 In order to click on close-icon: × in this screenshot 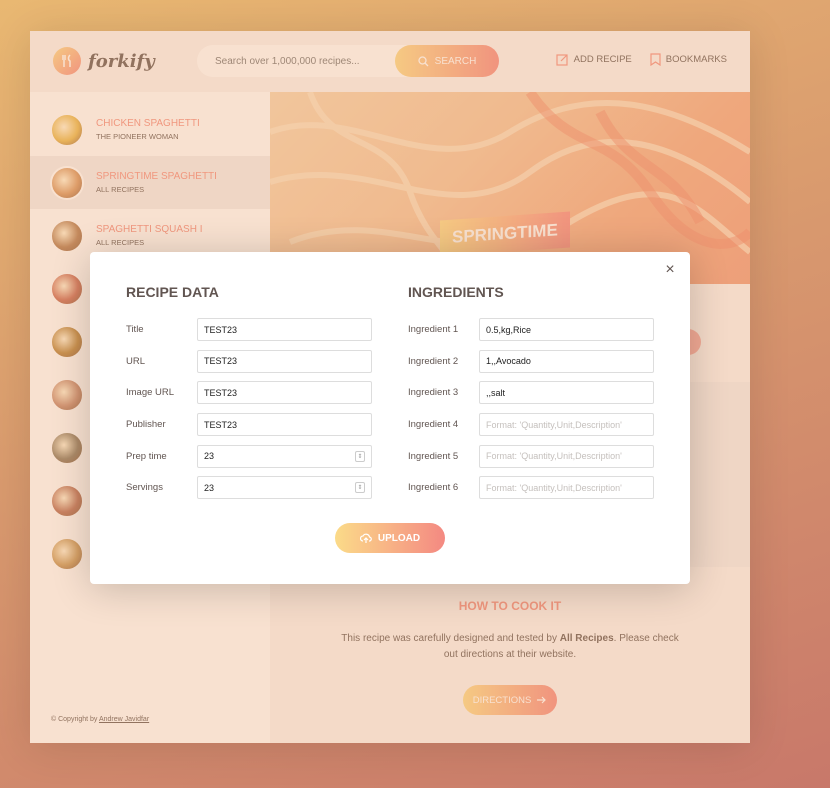, I will do `click(670, 270)`.